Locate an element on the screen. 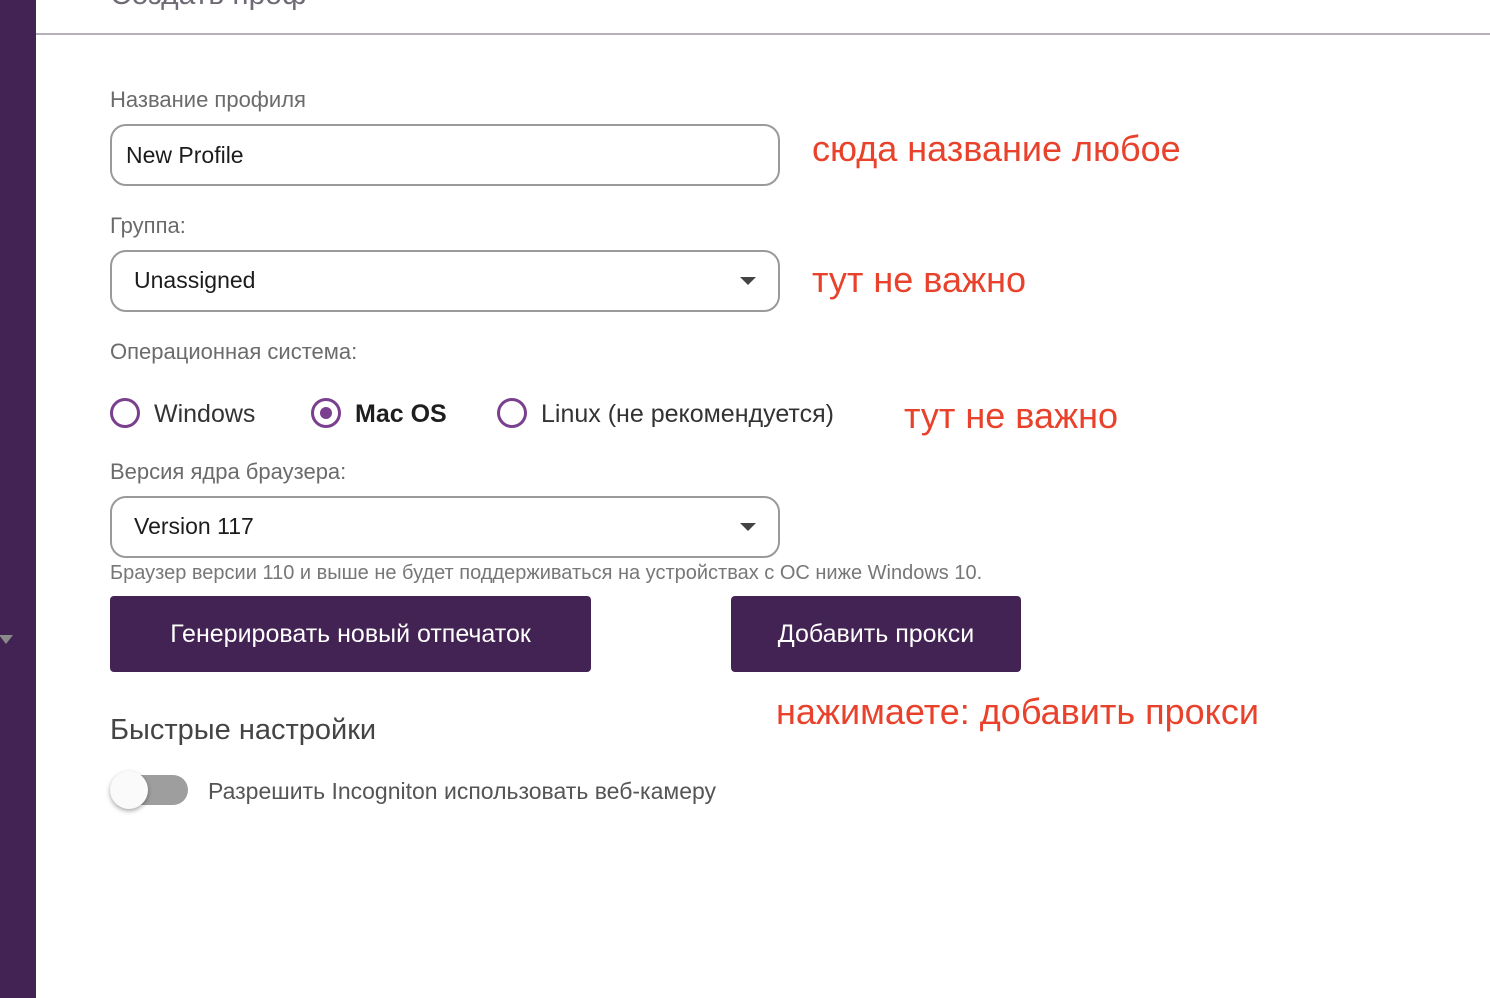  page-title-cropped: Создать проф is located at coordinates (208, 6).